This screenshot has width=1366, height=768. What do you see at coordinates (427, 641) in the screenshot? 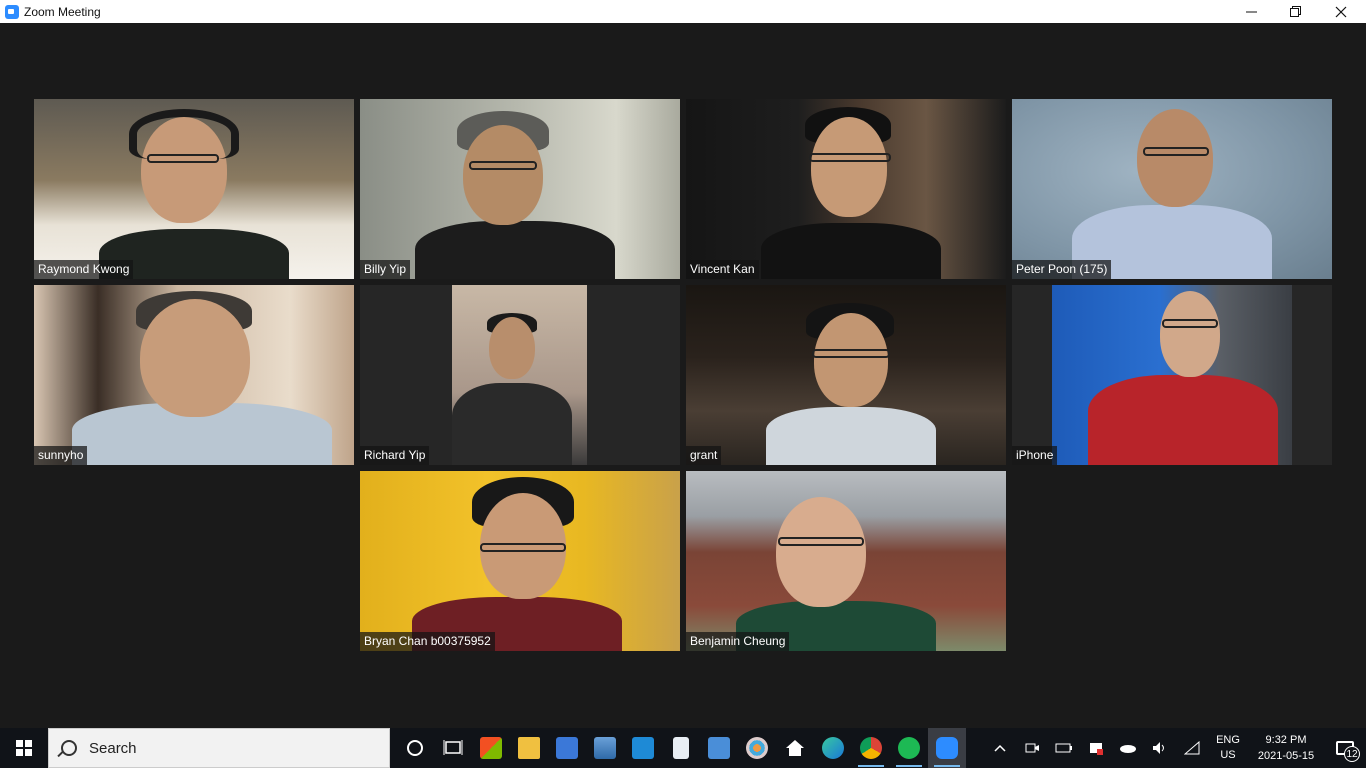
I see `participant-name: Bryan Chan b00375952` at bounding box center [427, 641].